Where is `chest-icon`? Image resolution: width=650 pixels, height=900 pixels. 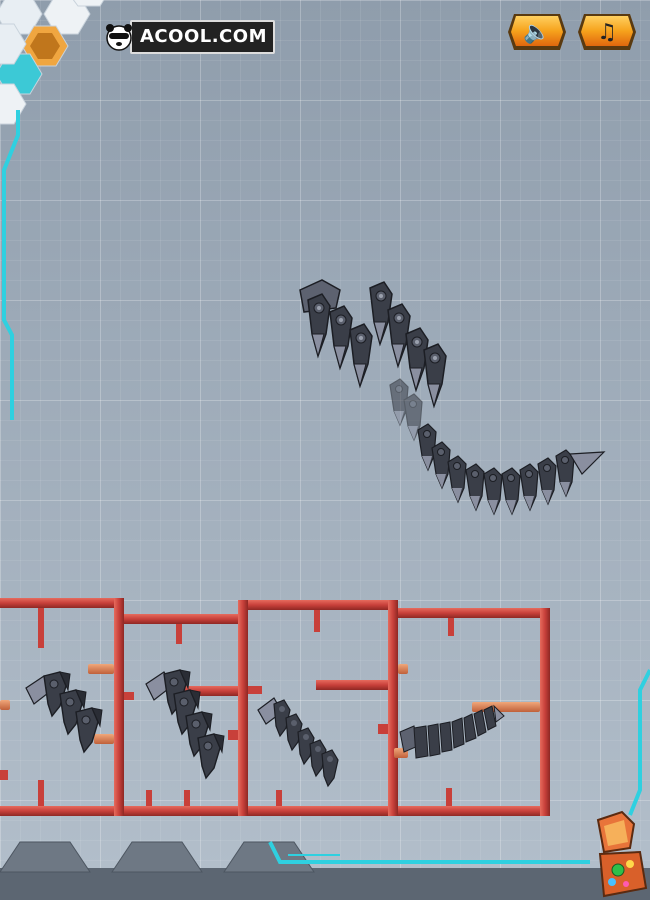
chest-icon is located at coordinates (622, 854).